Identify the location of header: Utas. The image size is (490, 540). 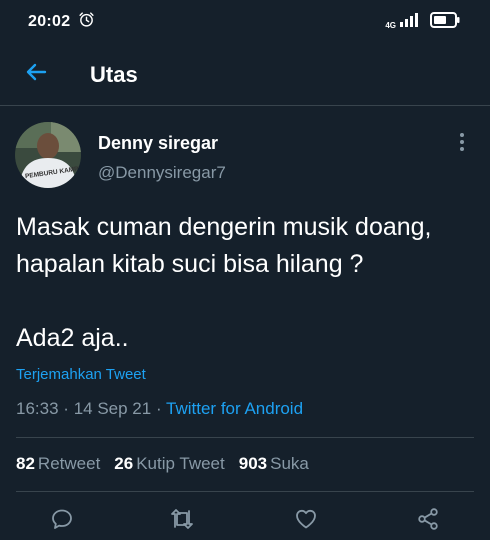
(245, 75).